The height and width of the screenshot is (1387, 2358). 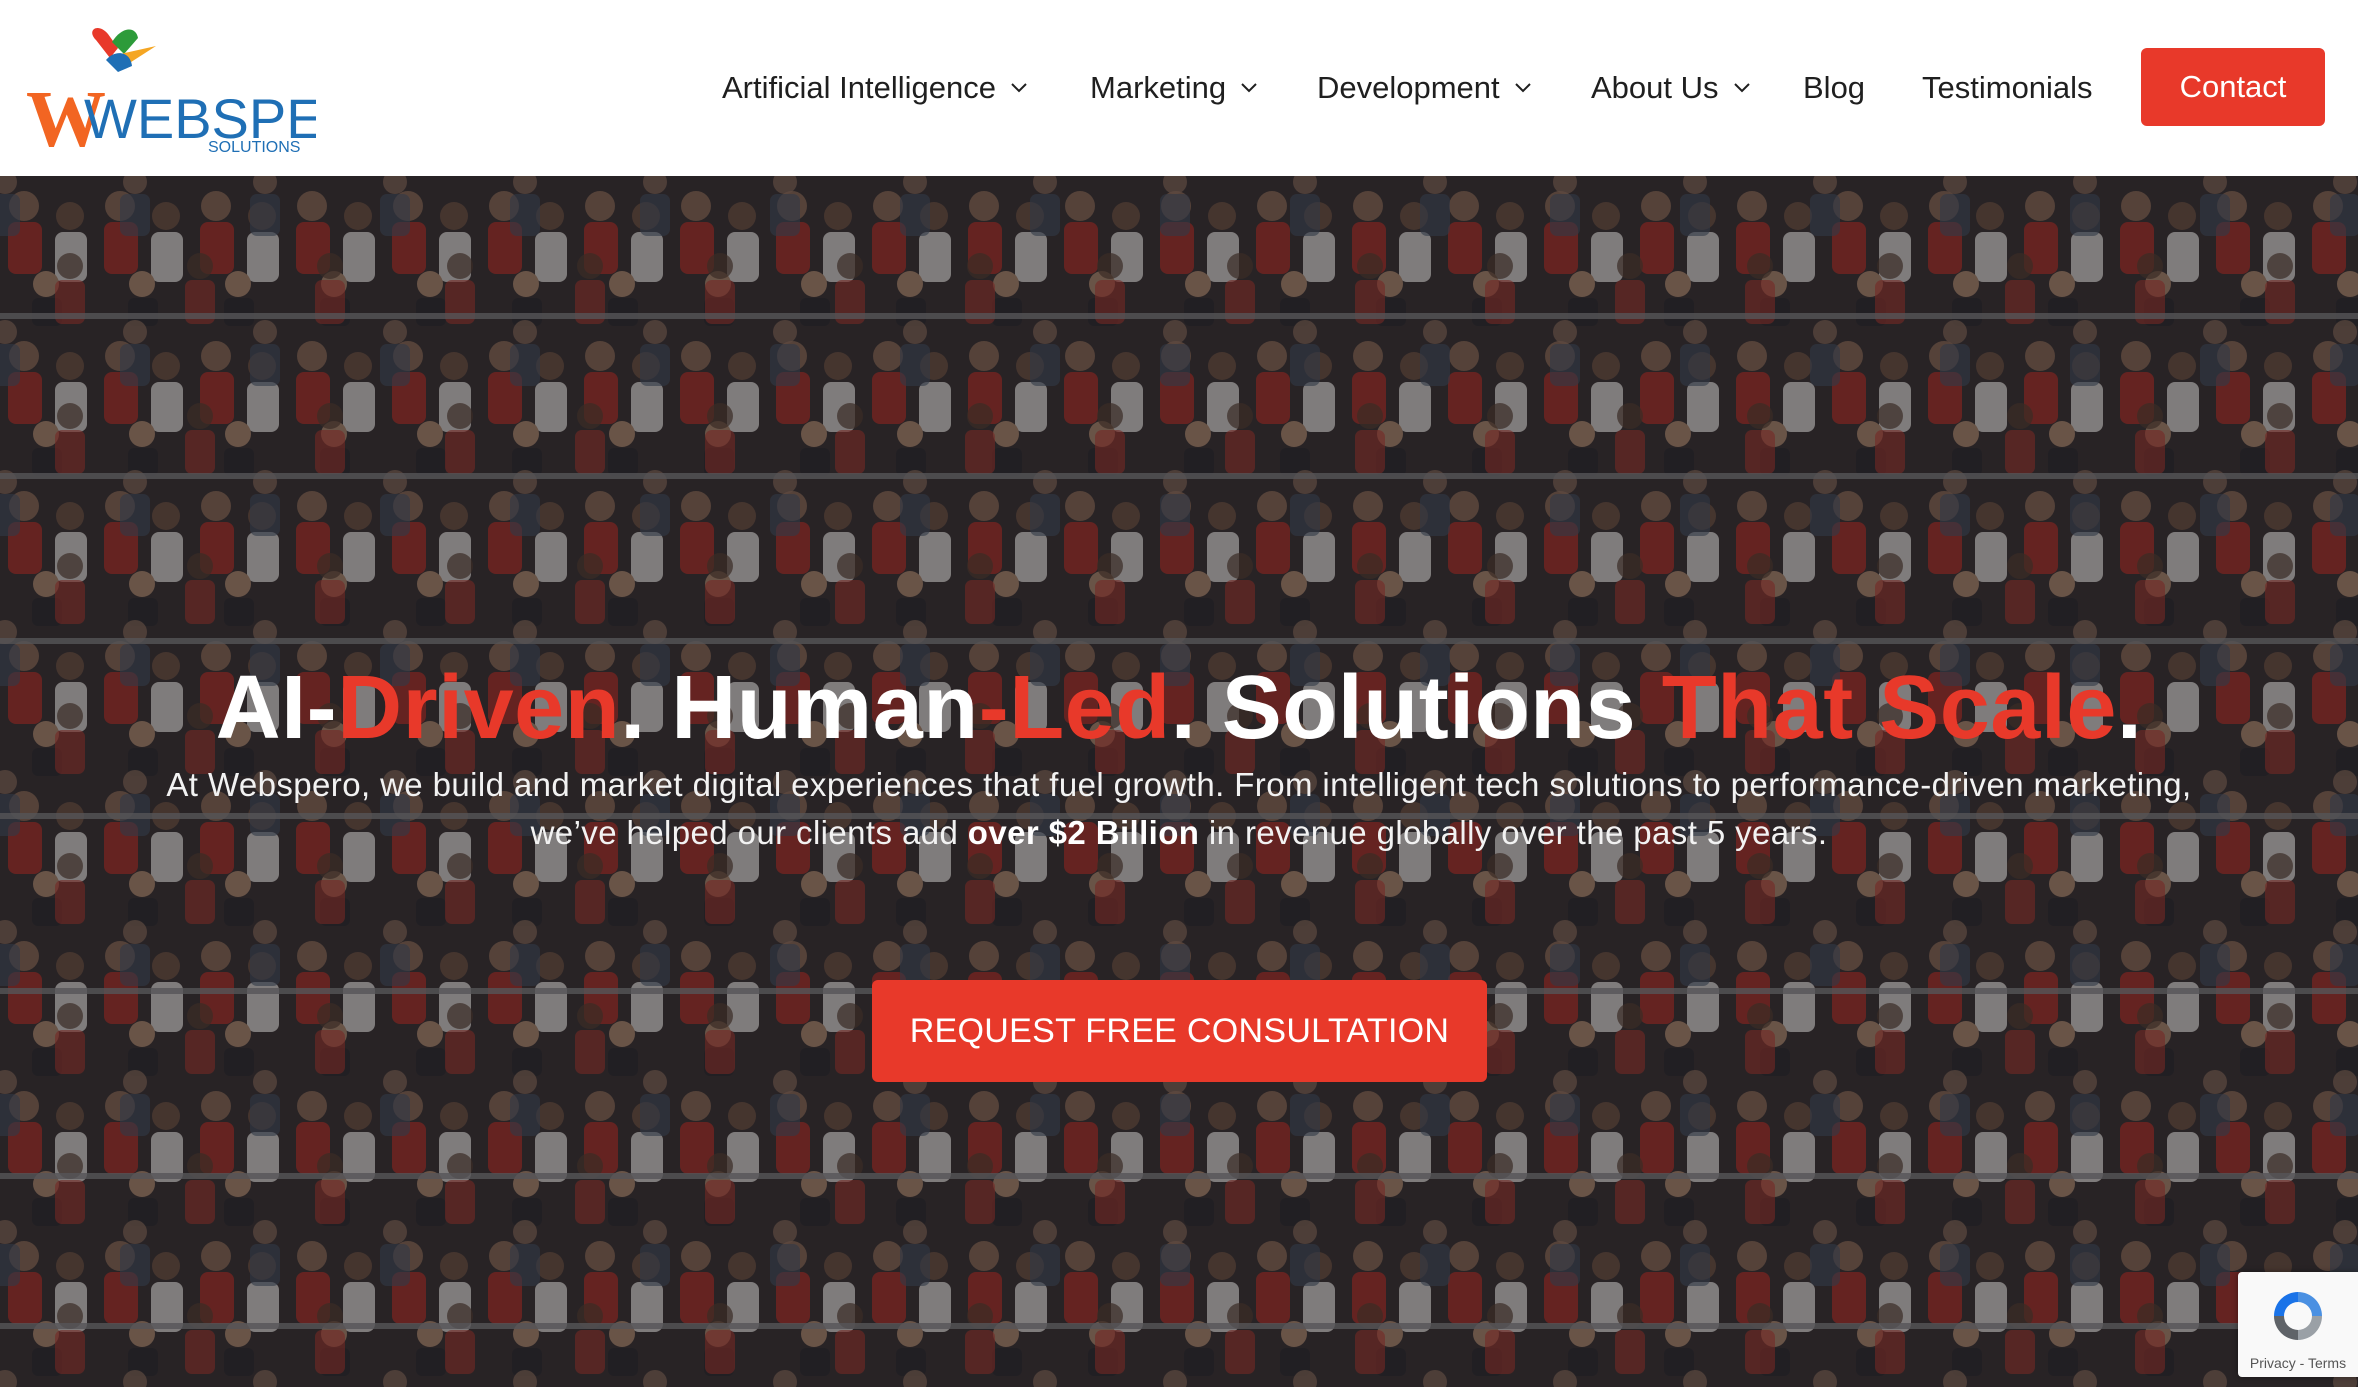 What do you see at coordinates (1655, 87) in the screenshot?
I see `nav-item-label: About Us` at bounding box center [1655, 87].